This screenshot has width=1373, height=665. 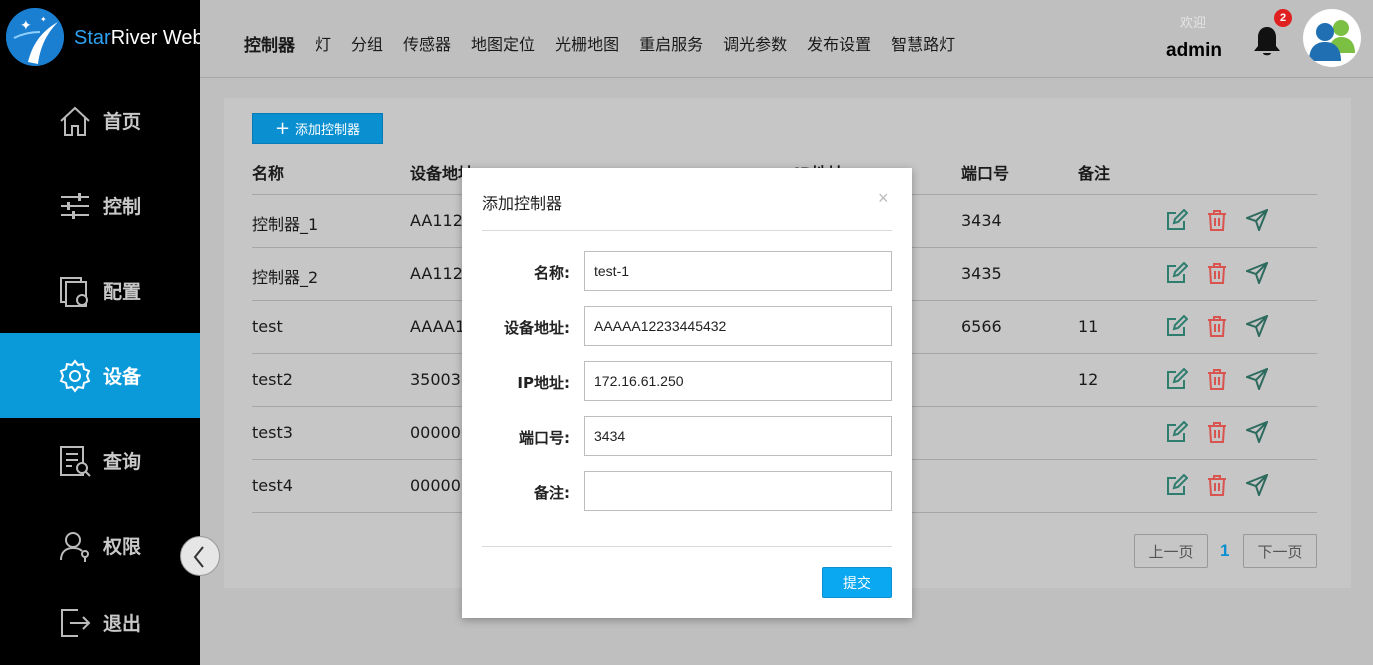 I want to click on cell-port: 3435, so click(x=981, y=273).